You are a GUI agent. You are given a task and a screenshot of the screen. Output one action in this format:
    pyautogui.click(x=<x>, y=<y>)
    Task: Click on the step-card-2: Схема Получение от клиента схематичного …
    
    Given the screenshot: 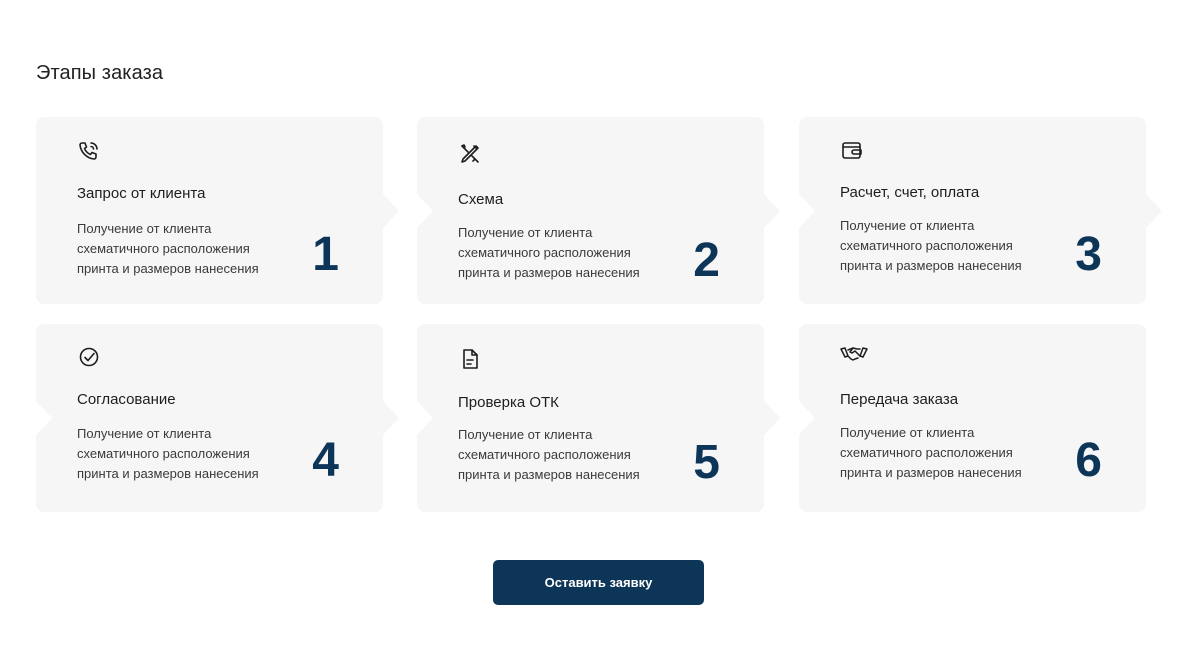 What is the action you would take?
    pyautogui.click(x=590, y=210)
    